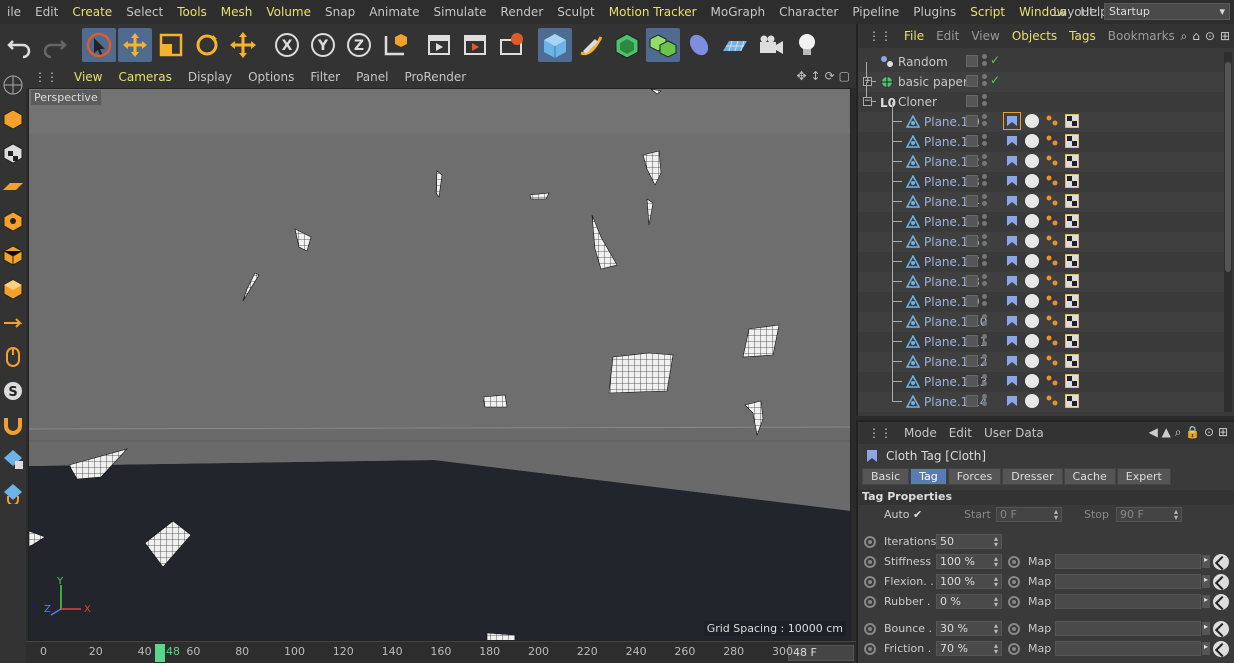 Image resolution: width=1234 pixels, height=663 pixels. I want to click on snap-button, so click(13, 425).